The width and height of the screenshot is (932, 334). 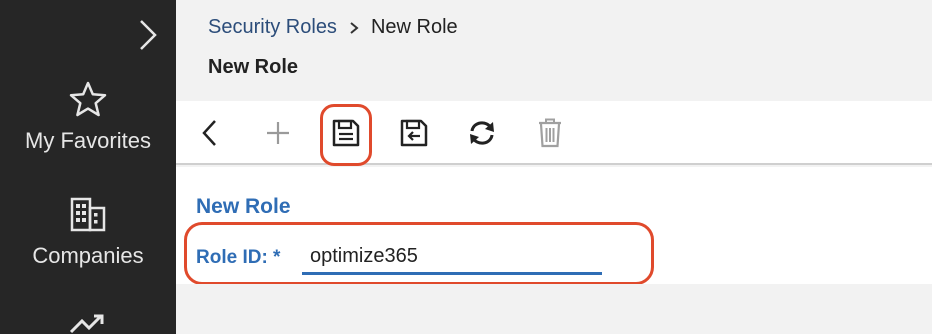 I want to click on page-title: New Role, so click(x=253, y=67).